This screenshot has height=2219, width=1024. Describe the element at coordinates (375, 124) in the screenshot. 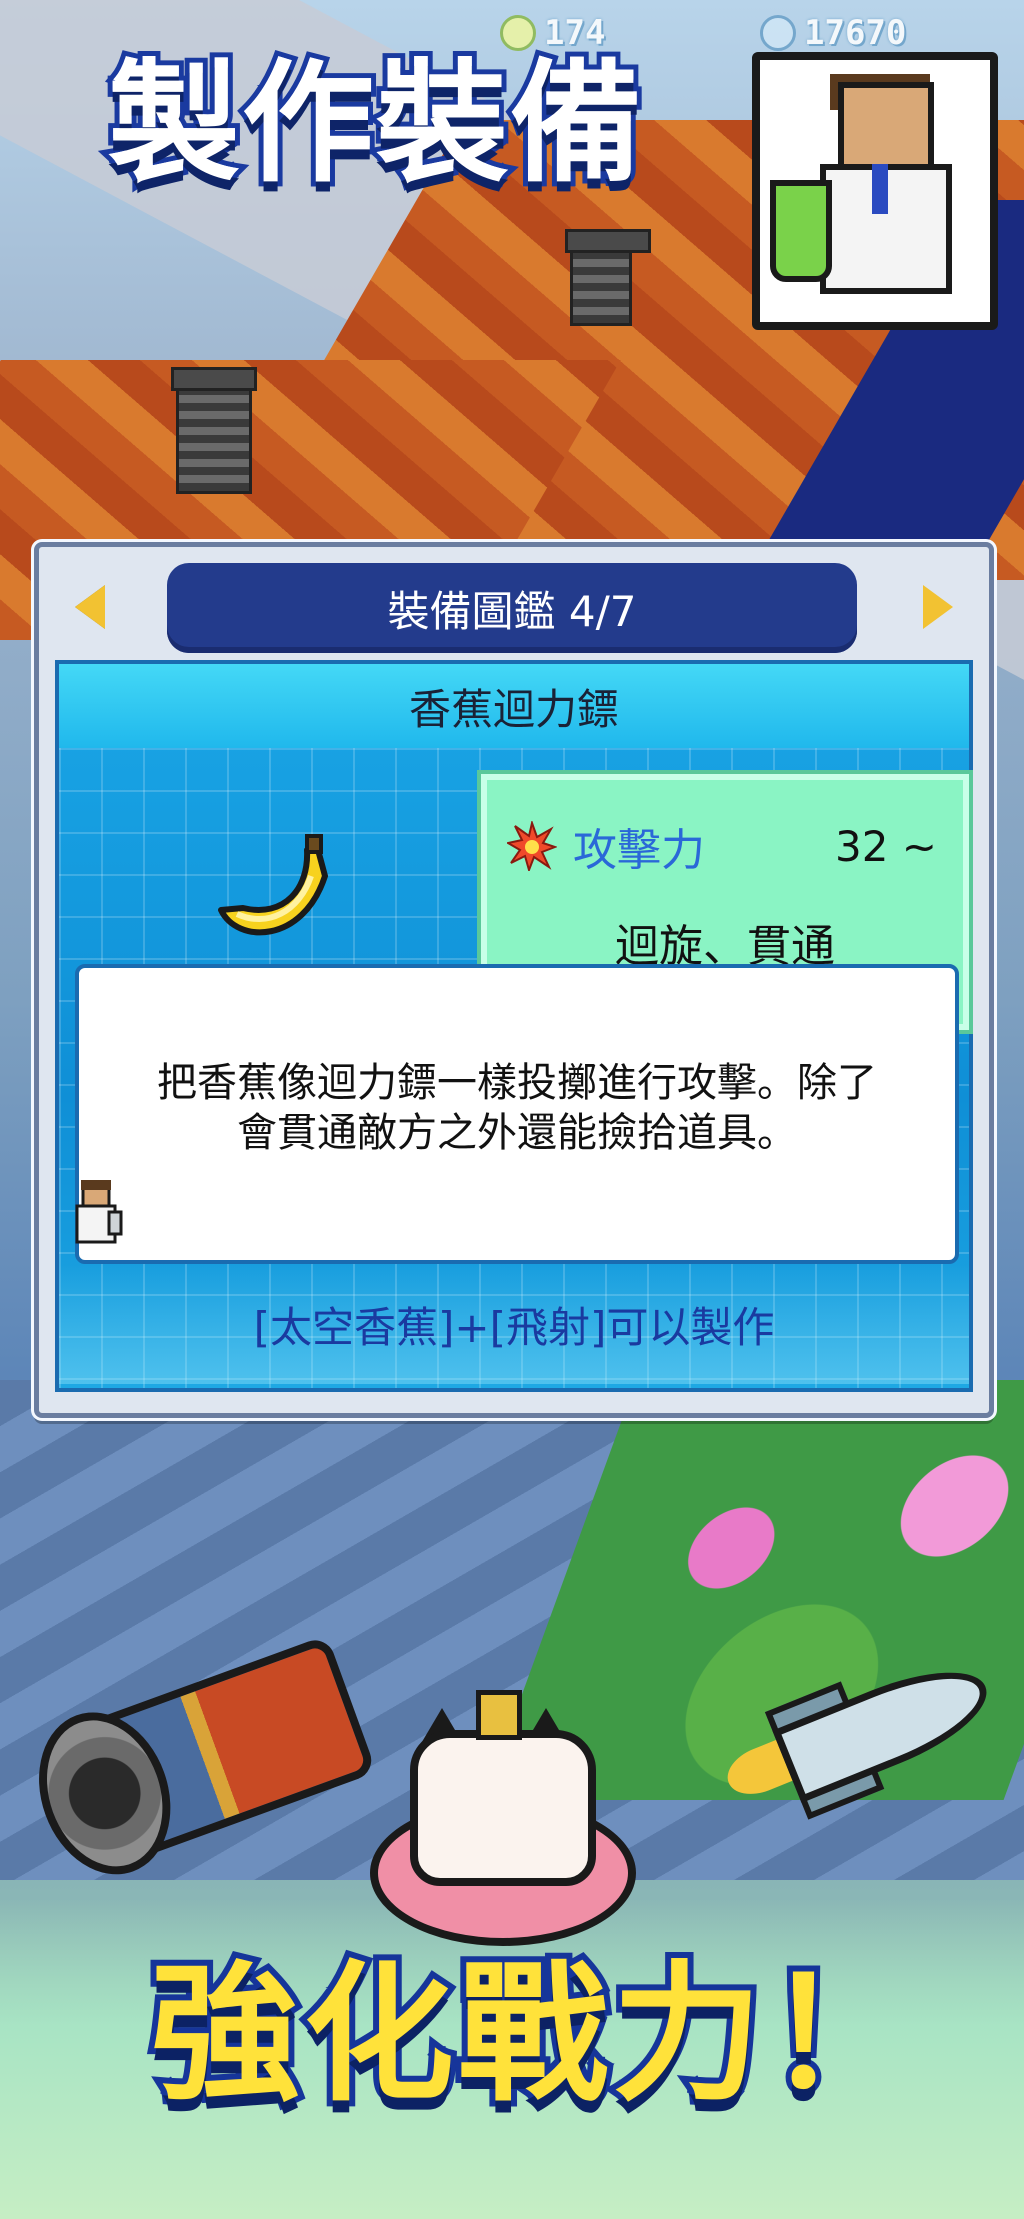

I see `headline-top: 製作裝備` at that location.